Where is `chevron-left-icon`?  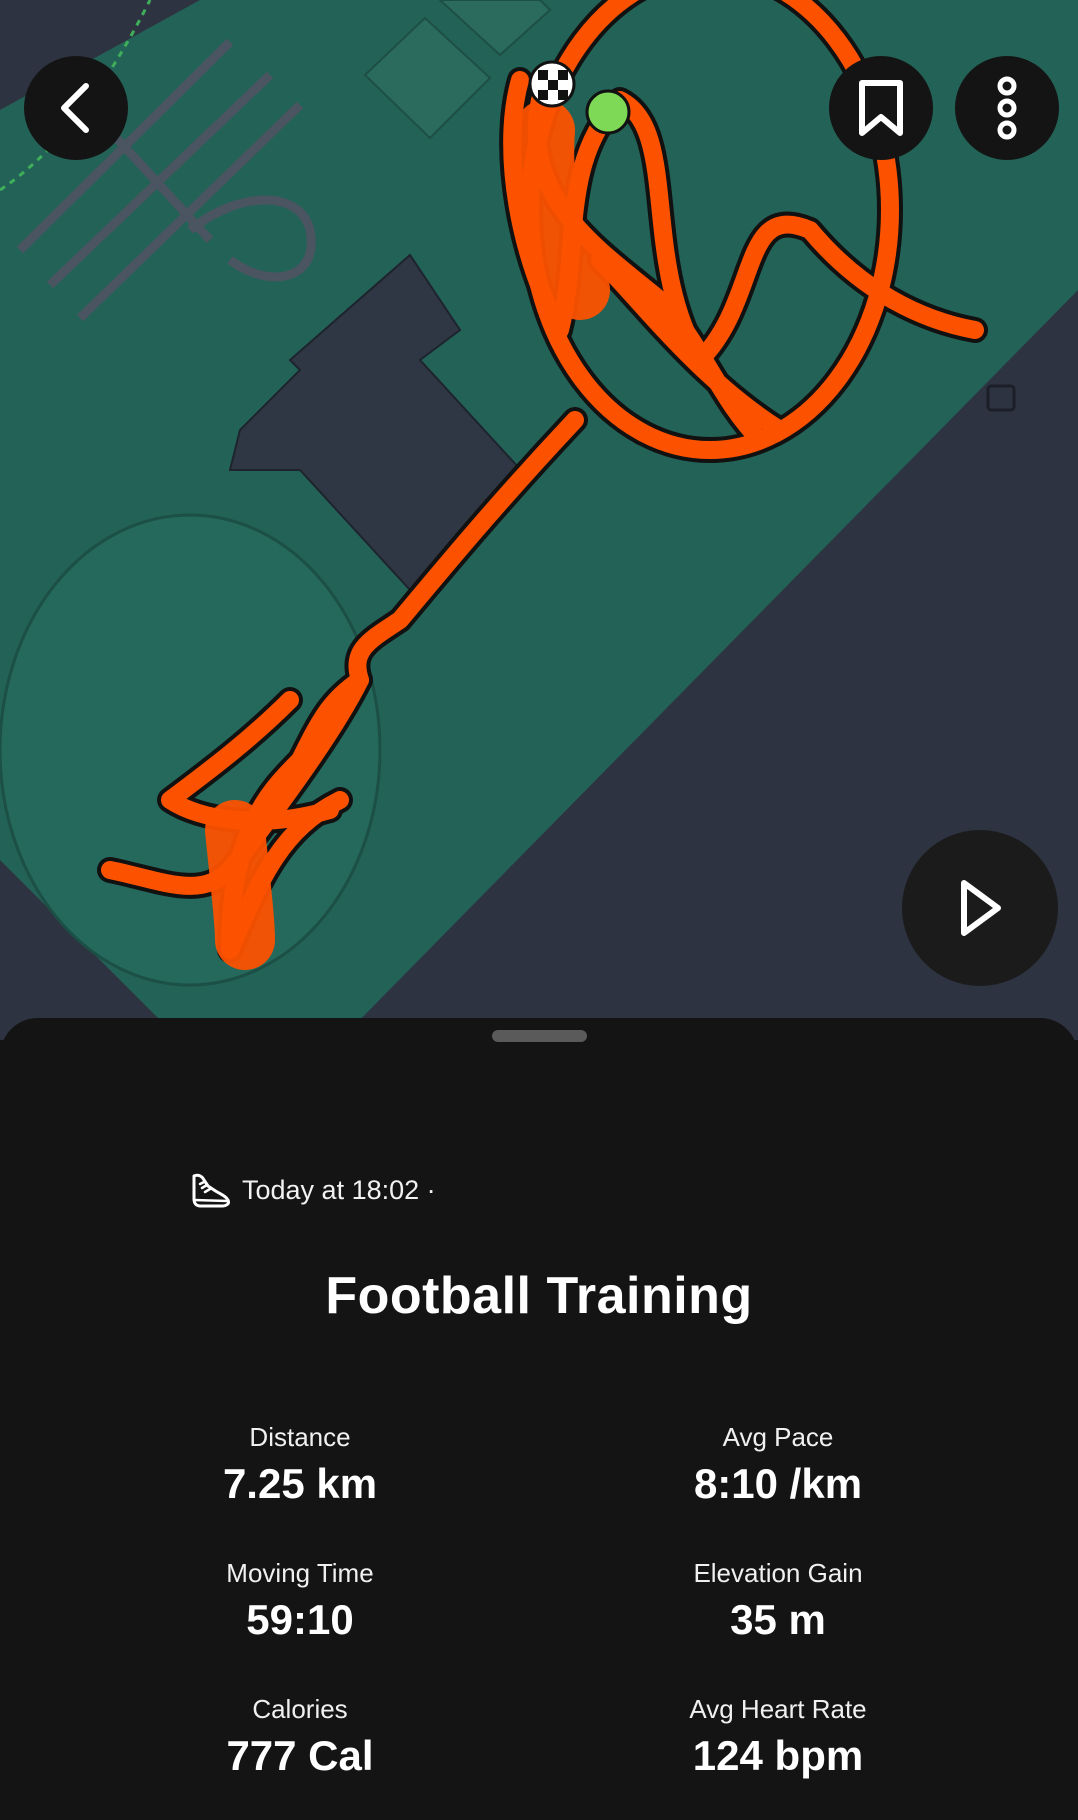 chevron-left-icon is located at coordinates (75, 108).